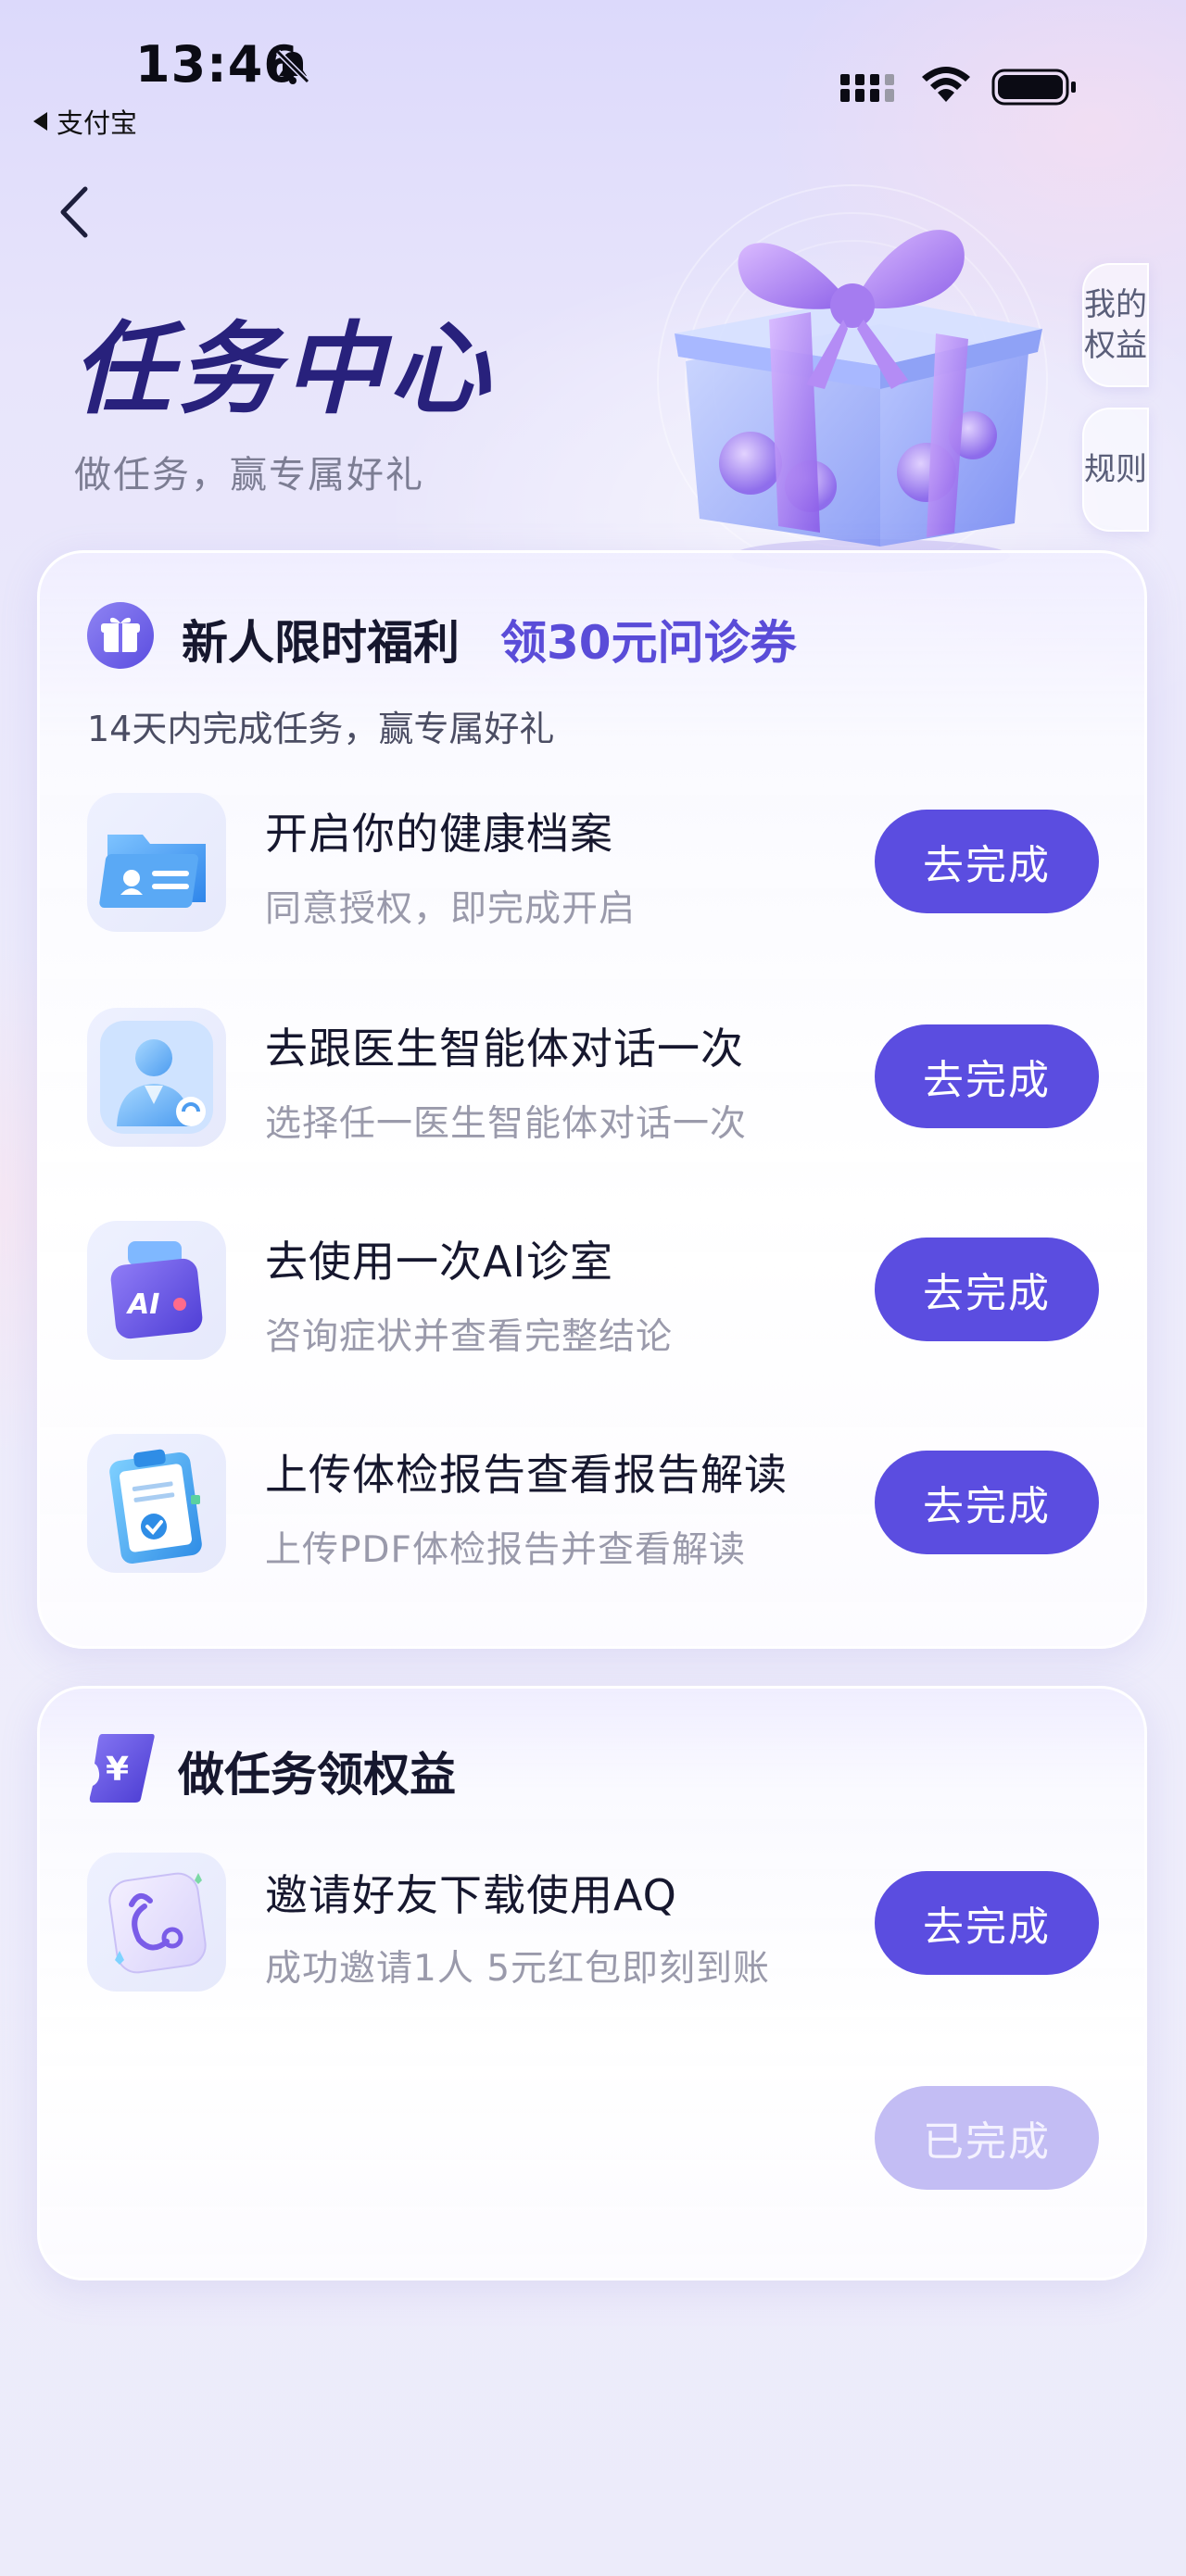  I want to click on back-chevron-icon, so click(75, 212).